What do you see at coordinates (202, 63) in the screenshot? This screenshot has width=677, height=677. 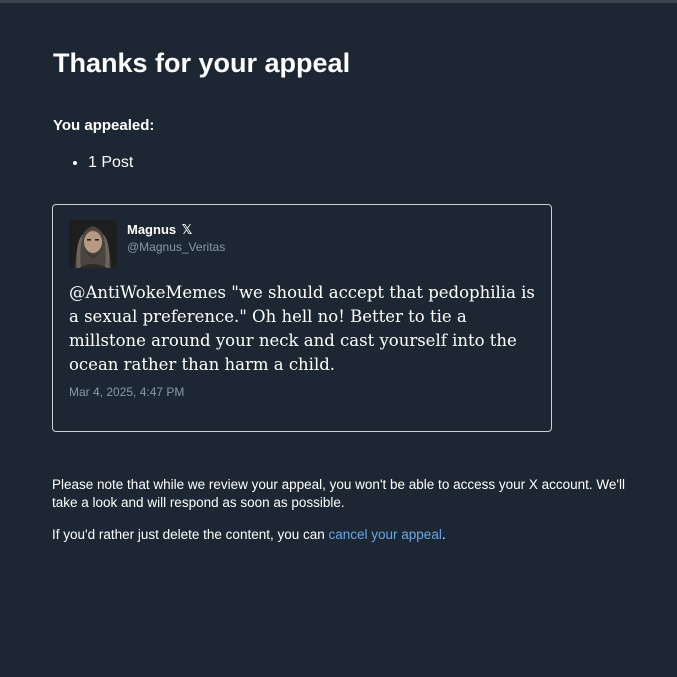 I see `page-title: Thanks for your appeal` at bounding box center [202, 63].